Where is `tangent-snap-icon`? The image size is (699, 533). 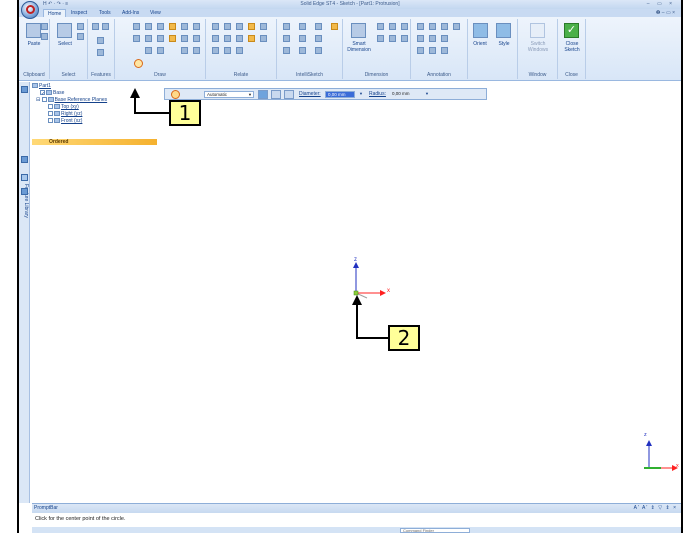 tangent-snap-icon is located at coordinates (286, 38).